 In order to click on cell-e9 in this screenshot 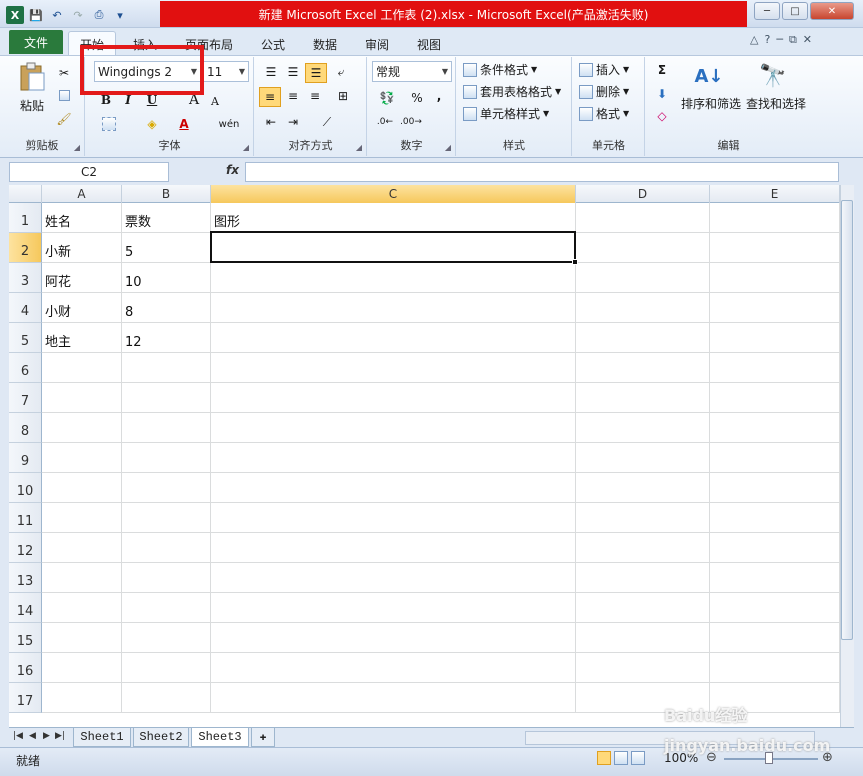, I will do `click(775, 458)`.